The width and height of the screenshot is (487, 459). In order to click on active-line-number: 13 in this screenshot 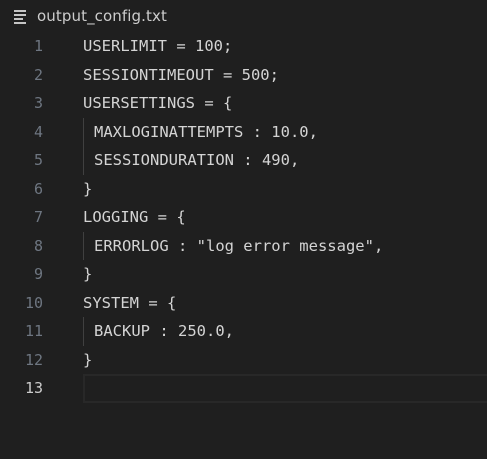, I will do `click(33, 388)`.